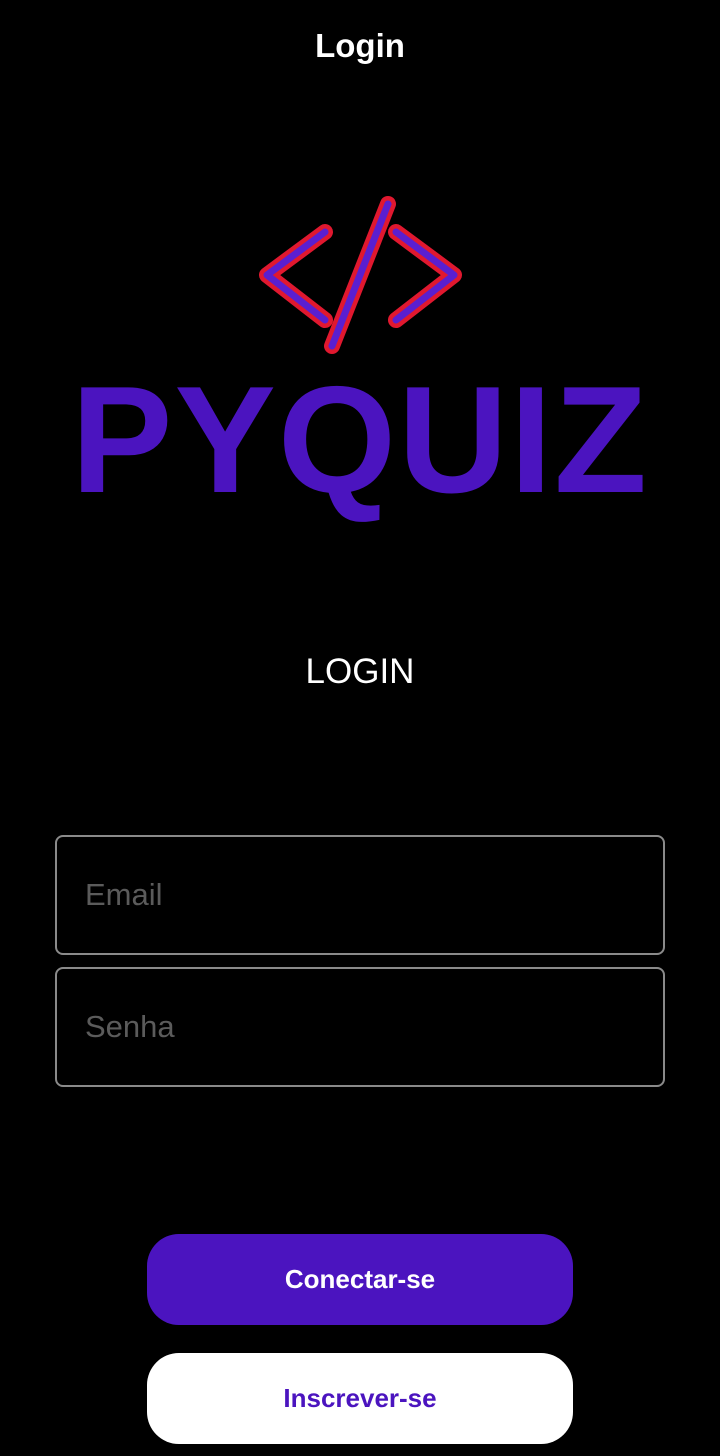 This screenshot has height=1456, width=720. I want to click on page-title: Login, so click(360, 45).